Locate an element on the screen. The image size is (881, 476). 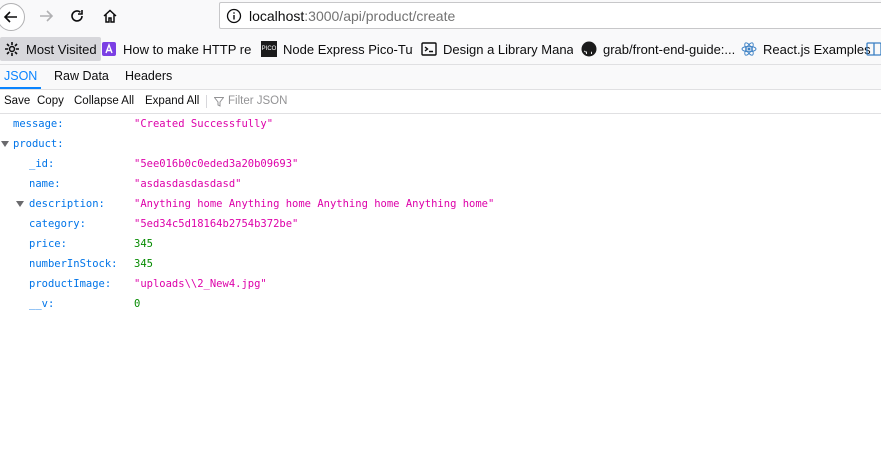
json-row-version: __v: 0 is located at coordinates (440, 304).